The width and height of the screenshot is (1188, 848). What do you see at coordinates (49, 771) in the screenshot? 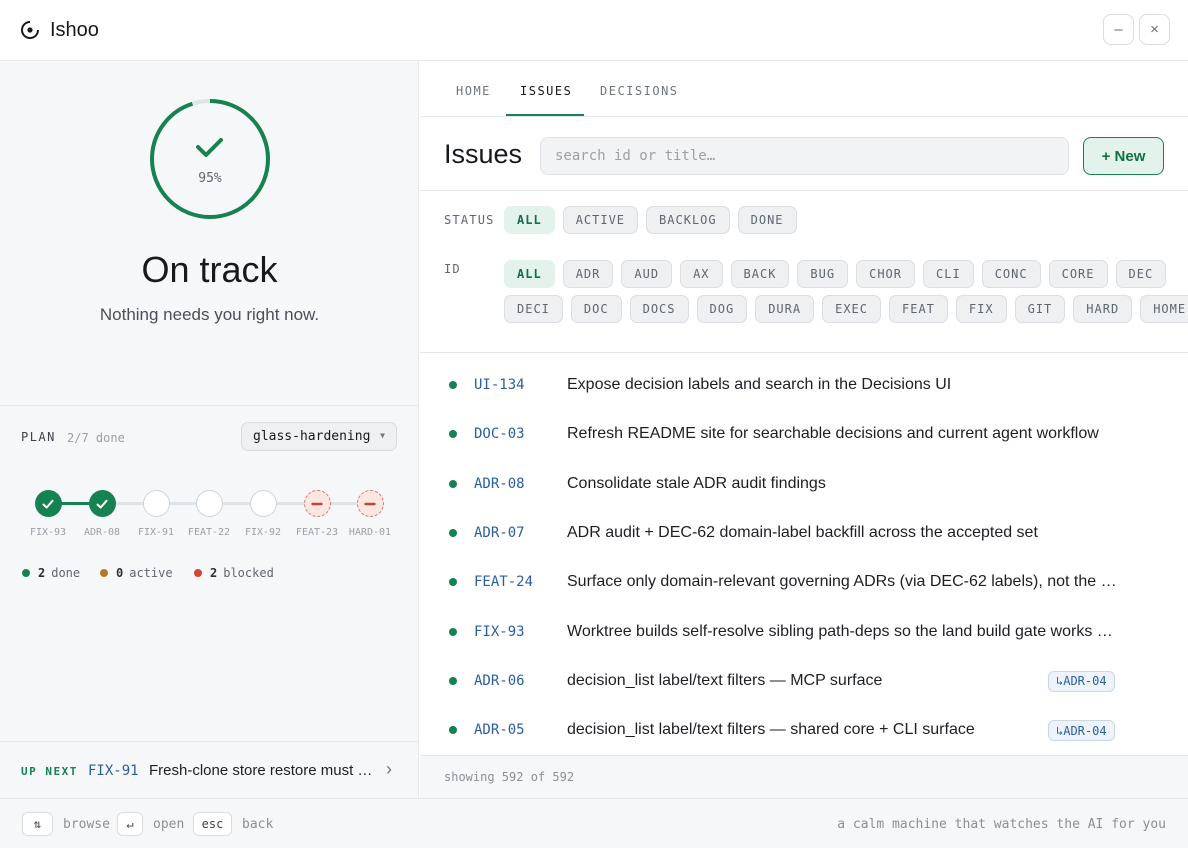
I see `up-next-label: UP NEXT` at bounding box center [49, 771].